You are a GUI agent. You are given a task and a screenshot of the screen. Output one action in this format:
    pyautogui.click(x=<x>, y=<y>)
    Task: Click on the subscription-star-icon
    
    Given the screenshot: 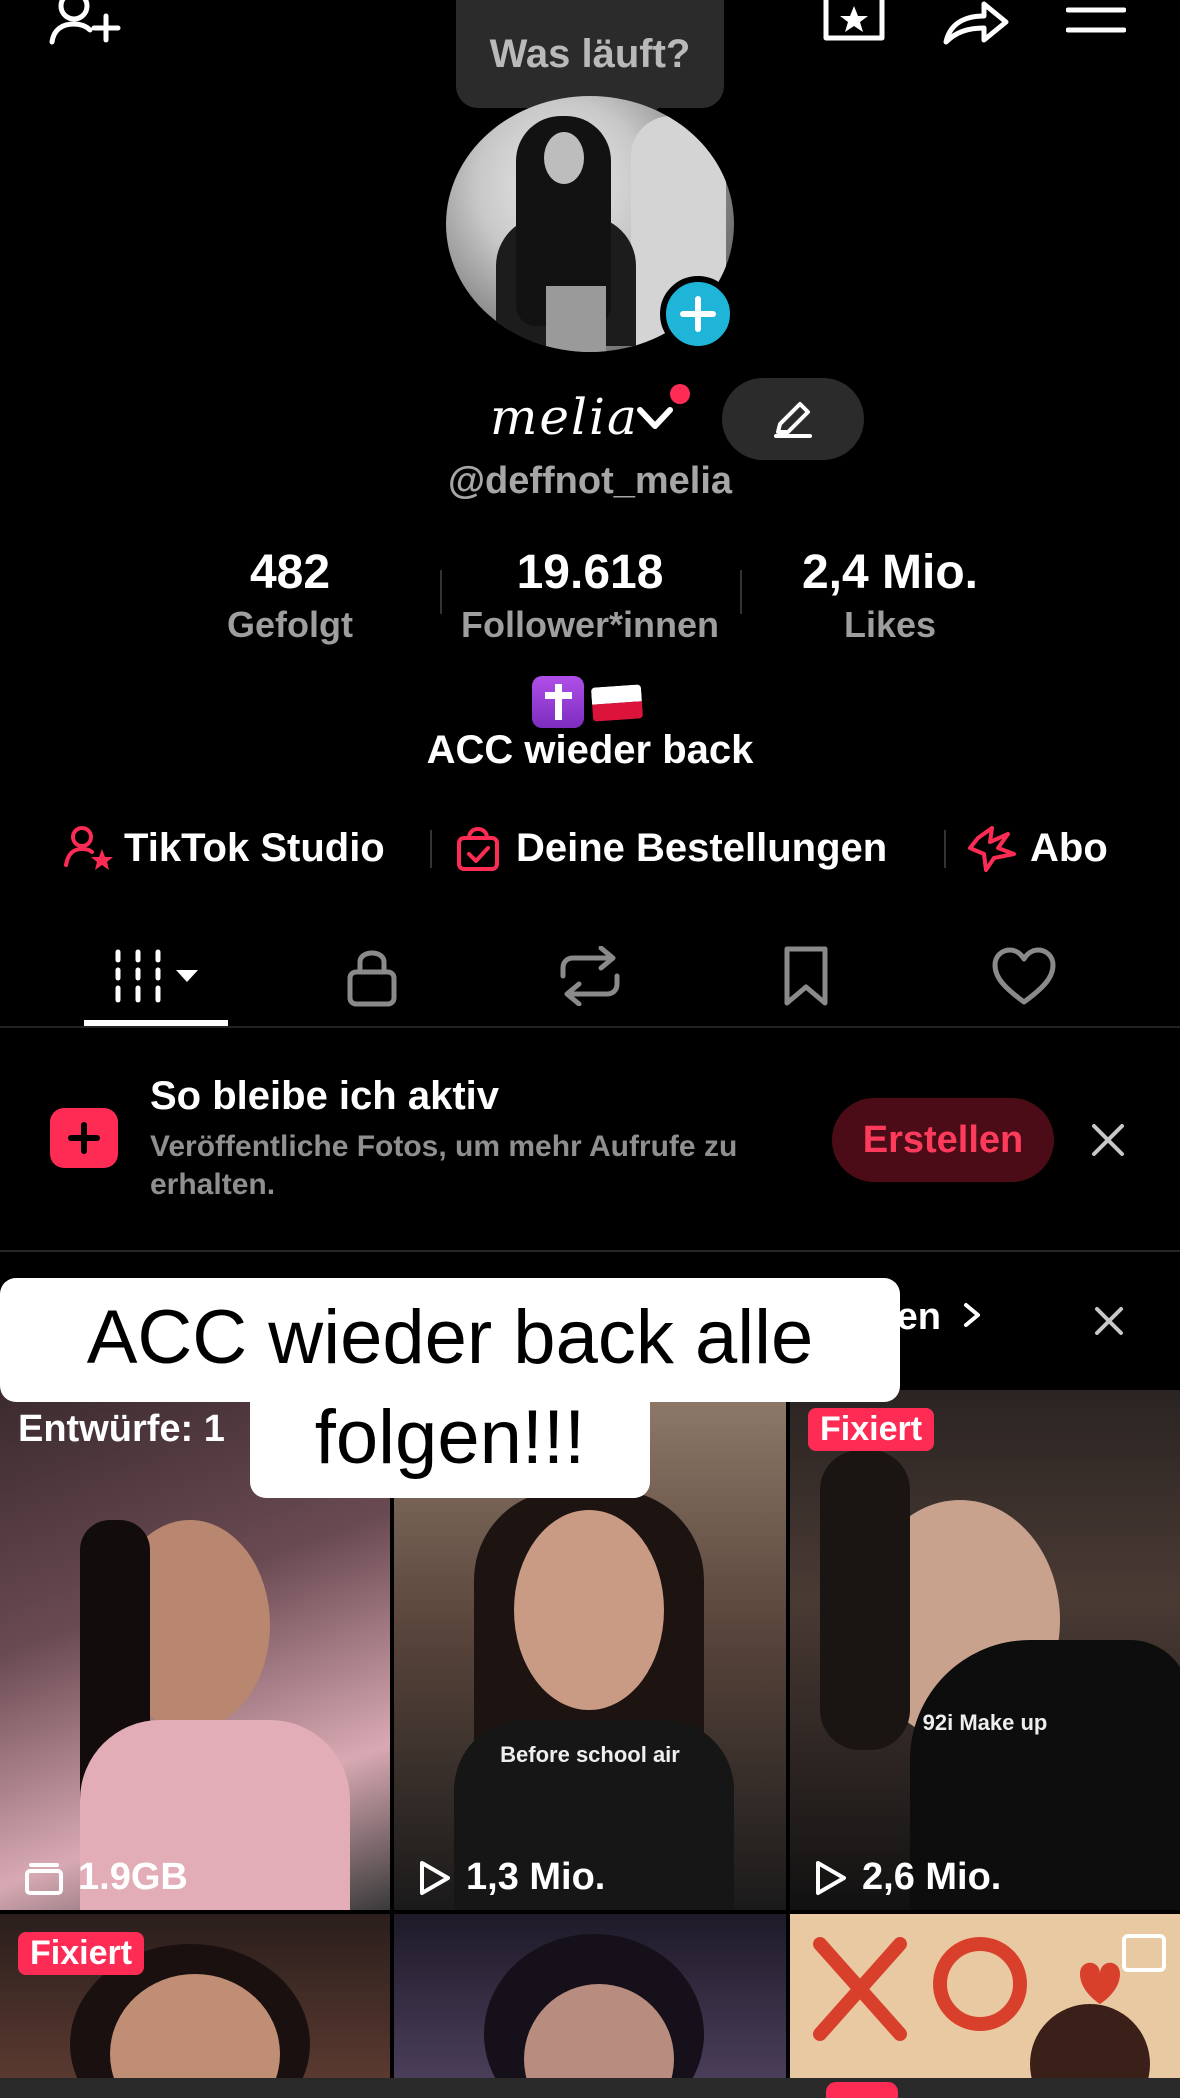 What is the action you would take?
    pyautogui.click(x=992, y=849)
    